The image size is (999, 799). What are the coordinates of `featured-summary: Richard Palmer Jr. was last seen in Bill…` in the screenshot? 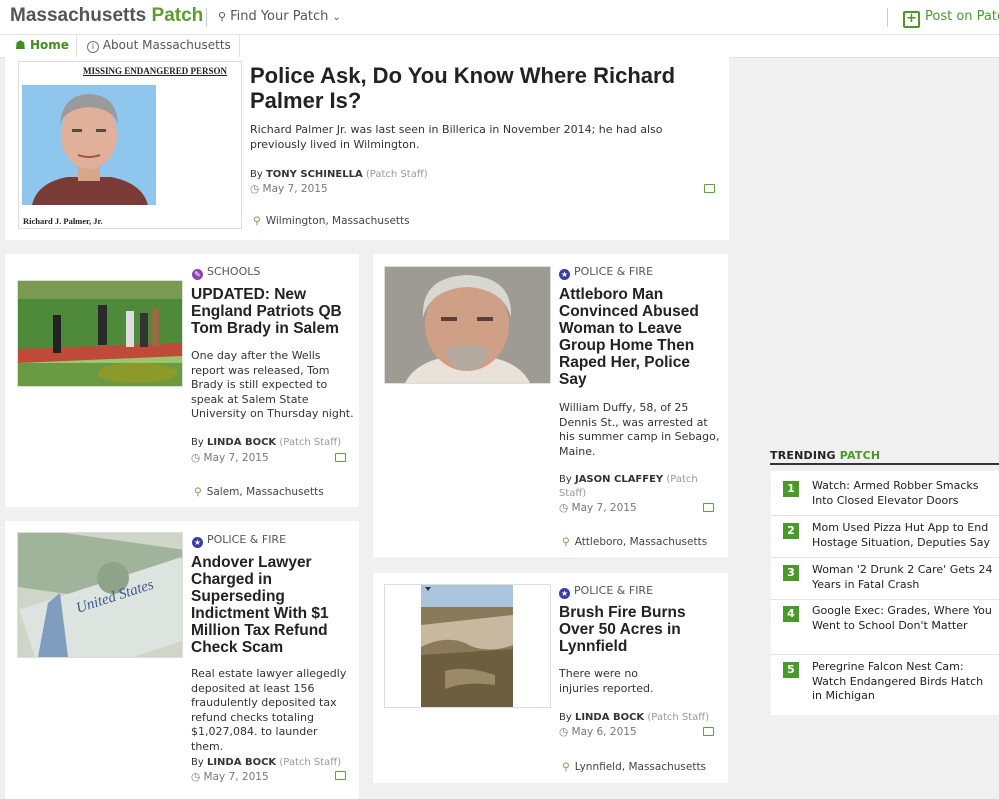 It's located at (456, 137).